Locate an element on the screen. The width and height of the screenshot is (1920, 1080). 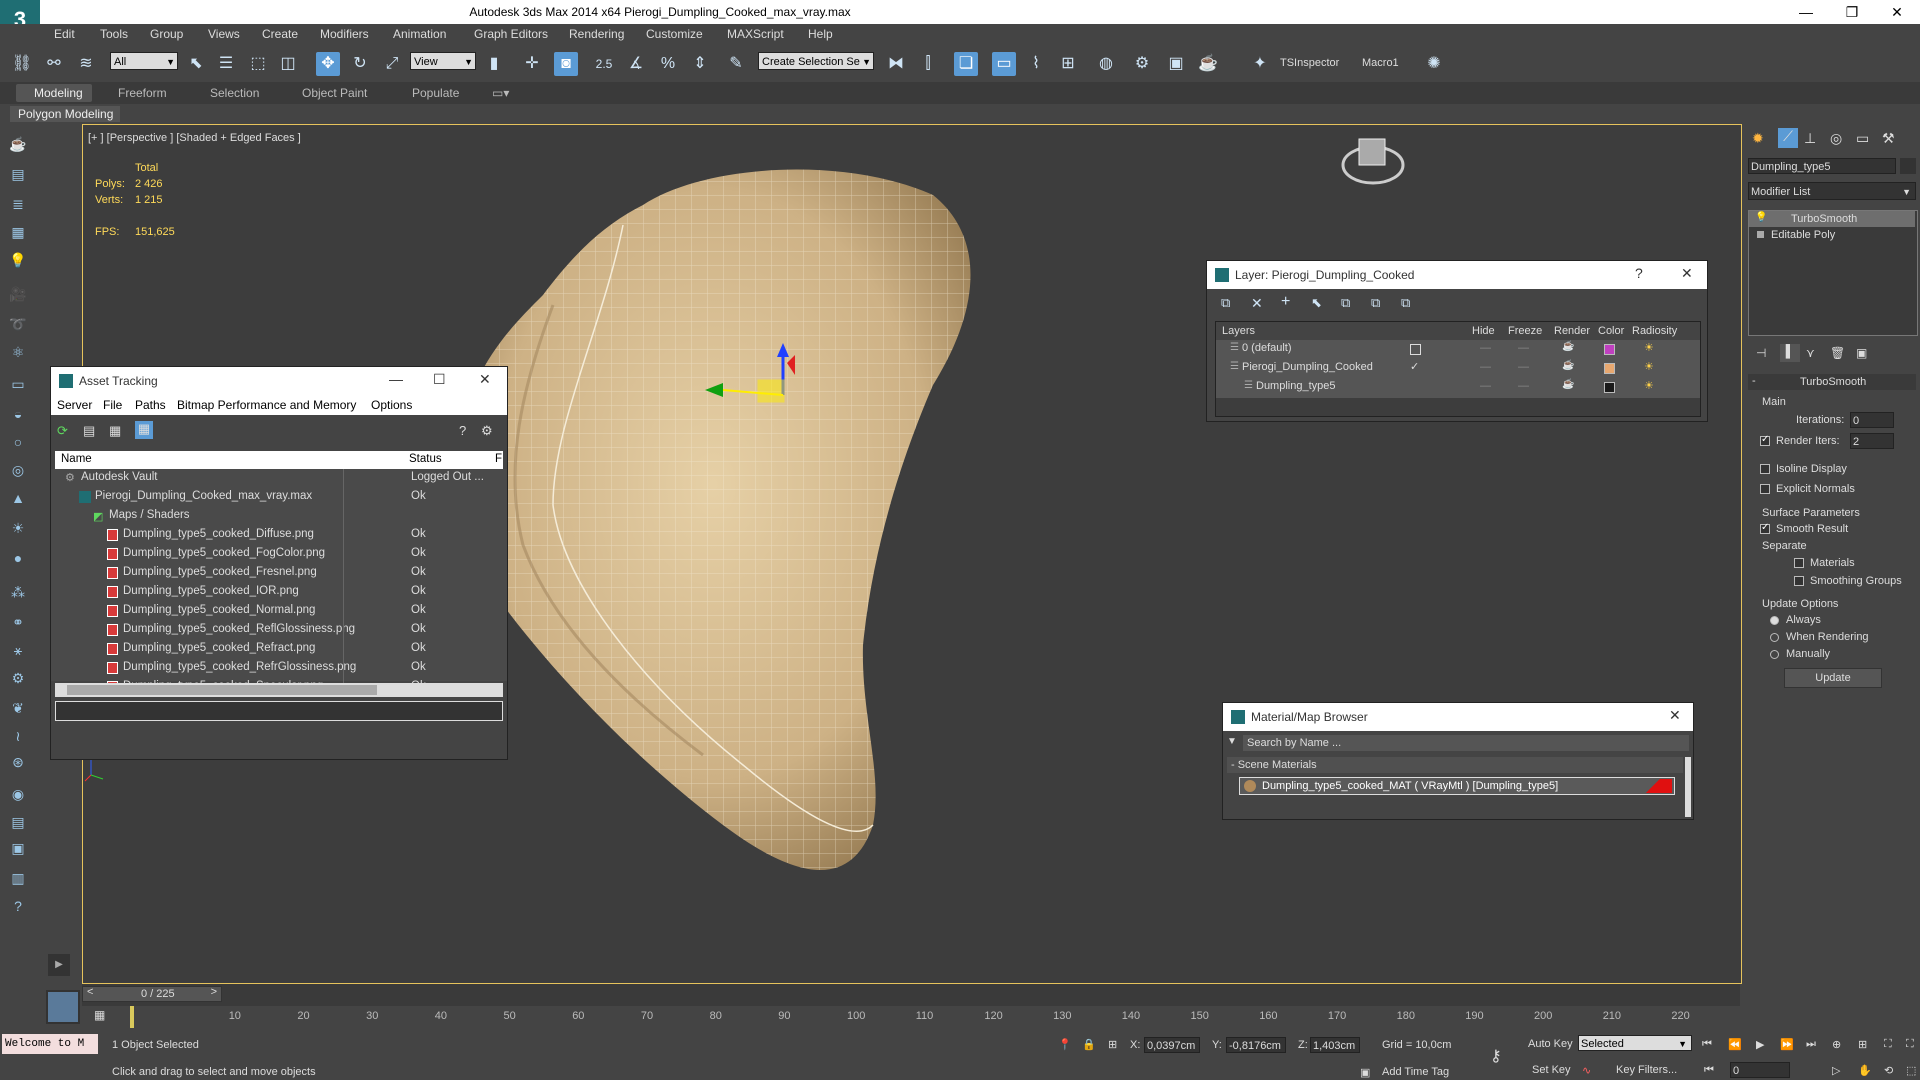
z-coordinate-field: 1,403cm is located at coordinates (1335, 1045).